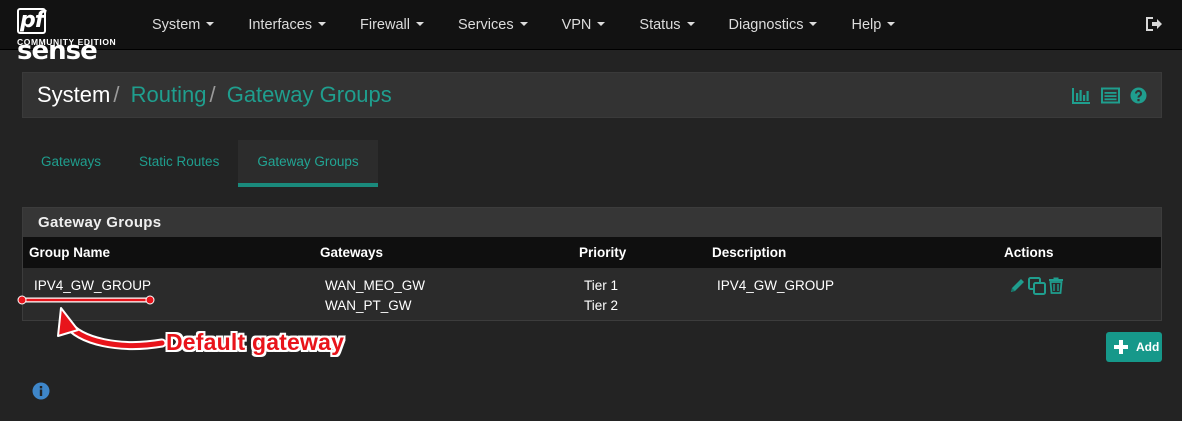 This screenshot has height=421, width=1182. Describe the element at coordinates (169, 94) in the screenshot. I see `breadcrumb-routing: Routing` at that location.